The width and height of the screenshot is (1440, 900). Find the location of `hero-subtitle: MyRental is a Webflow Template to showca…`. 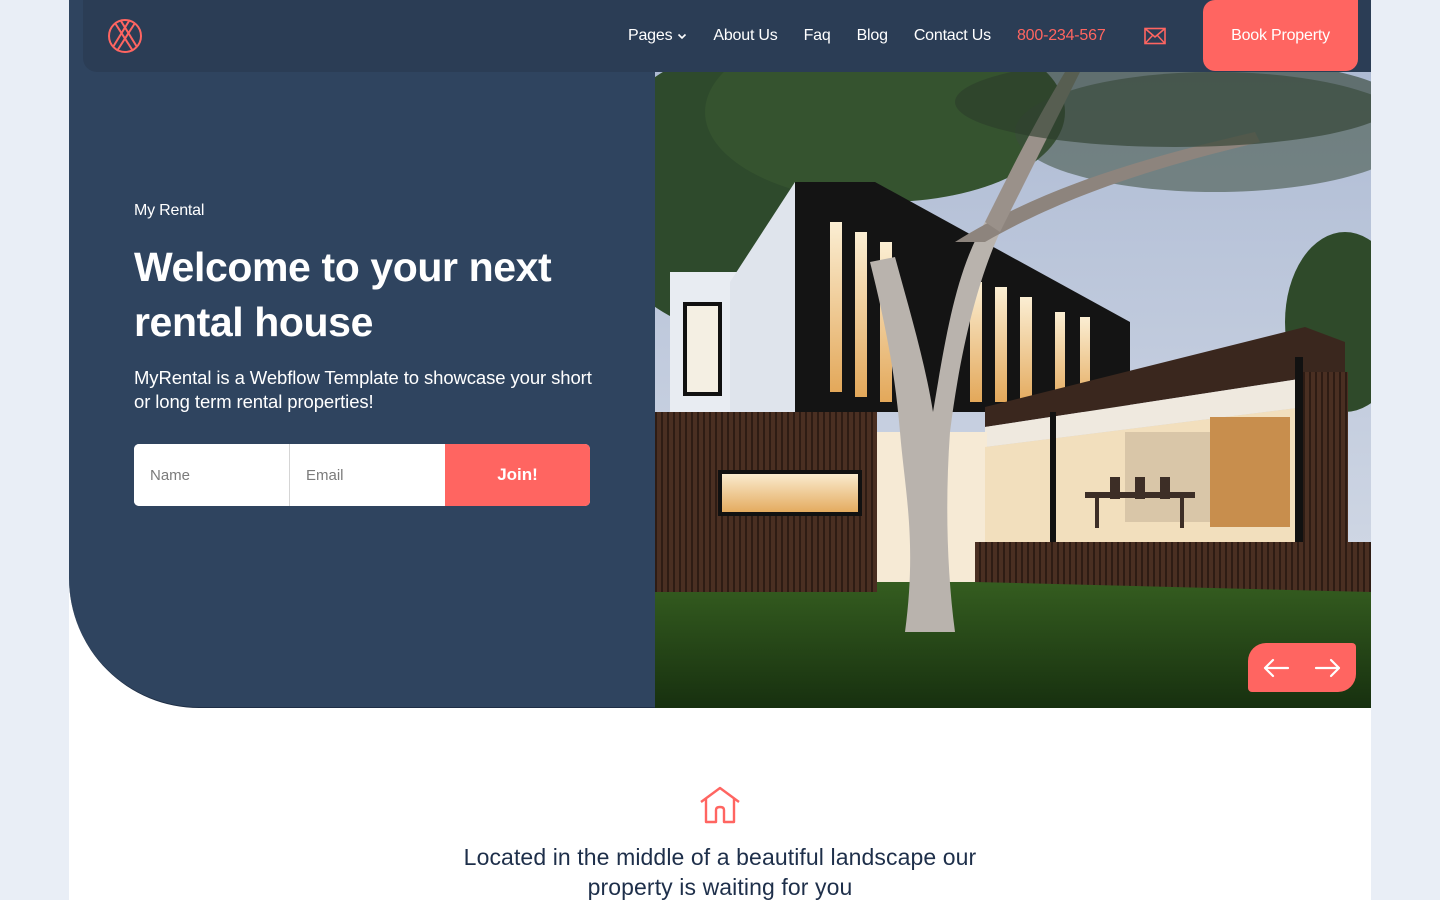

hero-subtitle: MyRental is a Webflow Template to showca… is located at coordinates (363, 389).